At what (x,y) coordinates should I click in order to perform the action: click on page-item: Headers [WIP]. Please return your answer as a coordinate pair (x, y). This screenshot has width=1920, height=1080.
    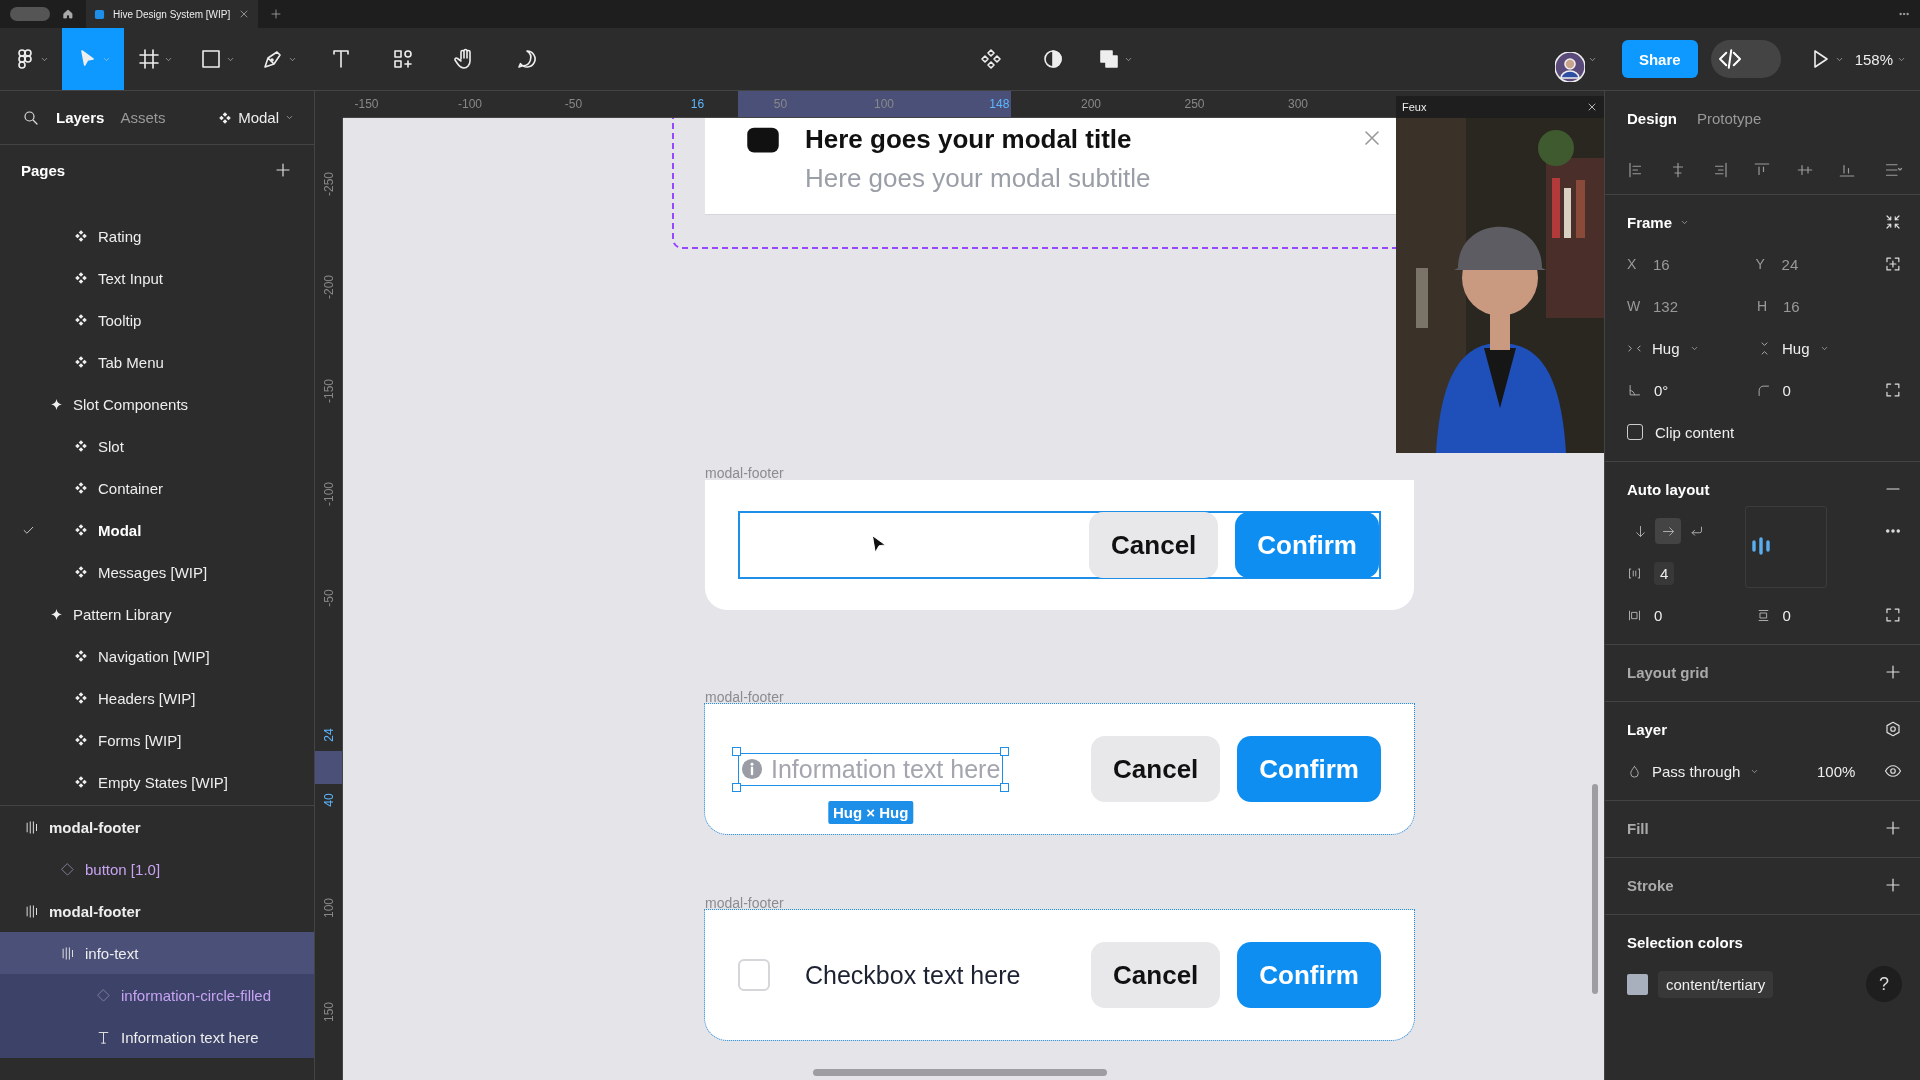
    Looking at the image, I should click on (147, 698).